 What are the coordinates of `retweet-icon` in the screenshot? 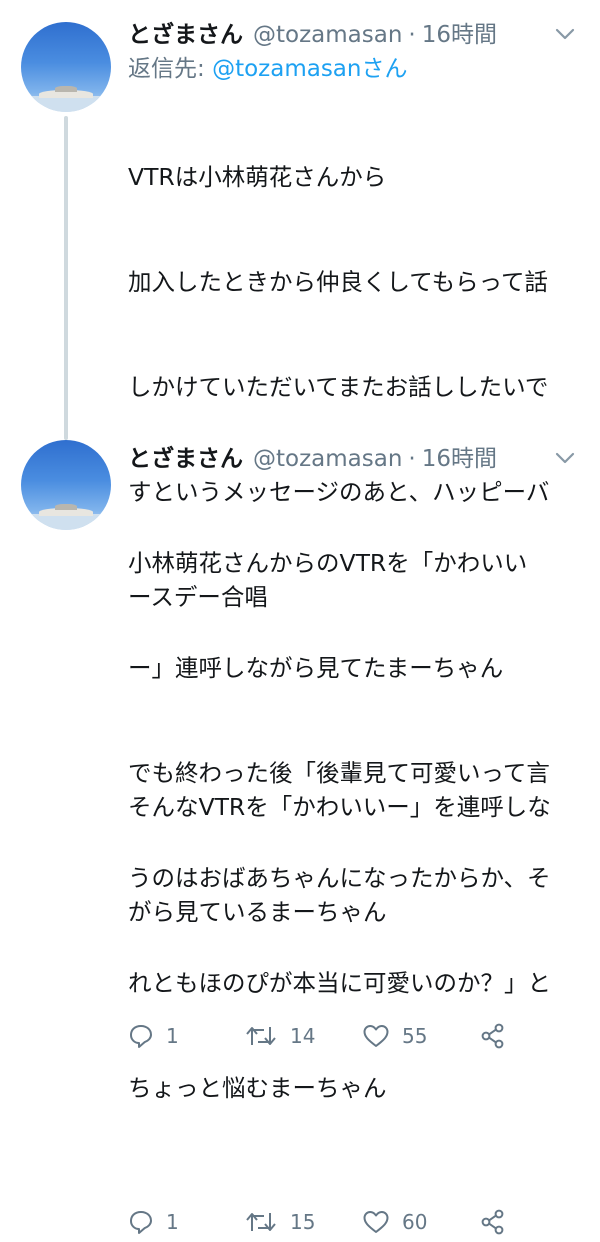 It's located at (261, 1222).